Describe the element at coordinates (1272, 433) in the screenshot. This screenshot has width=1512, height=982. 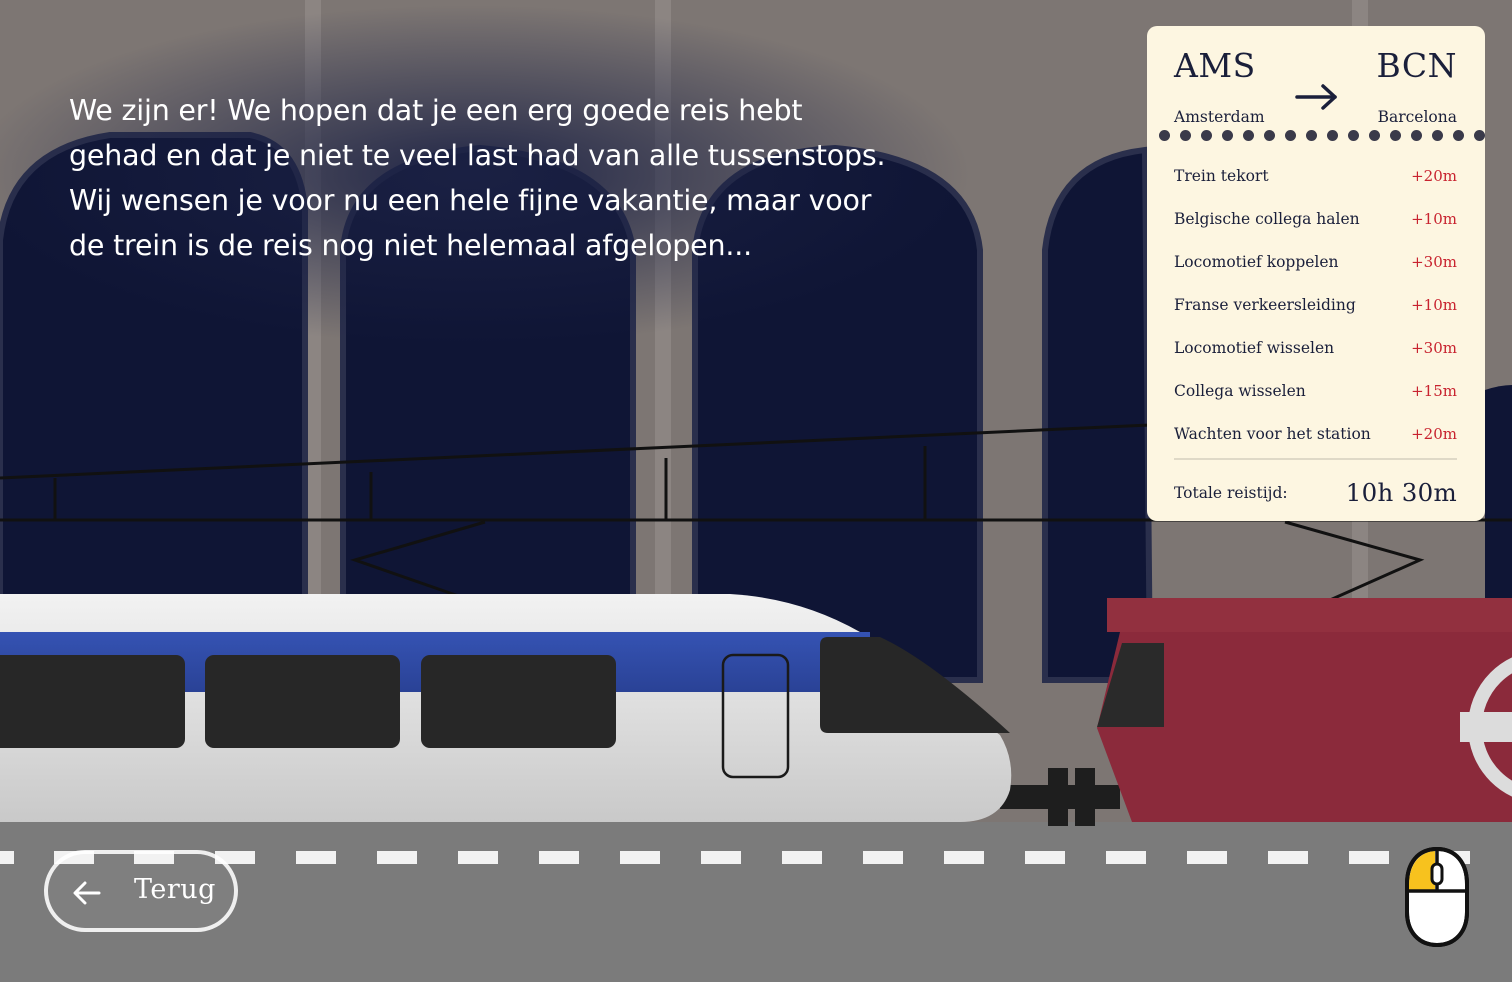
I see `stop-label: Wachten voor het station` at that location.